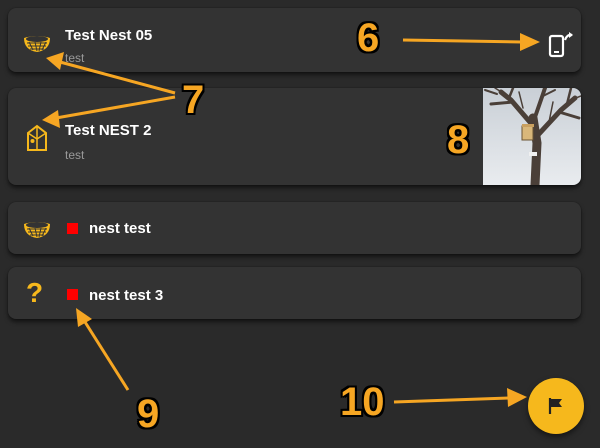 The image size is (600, 448). What do you see at coordinates (193, 100) in the screenshot?
I see `annotation-7: 7` at bounding box center [193, 100].